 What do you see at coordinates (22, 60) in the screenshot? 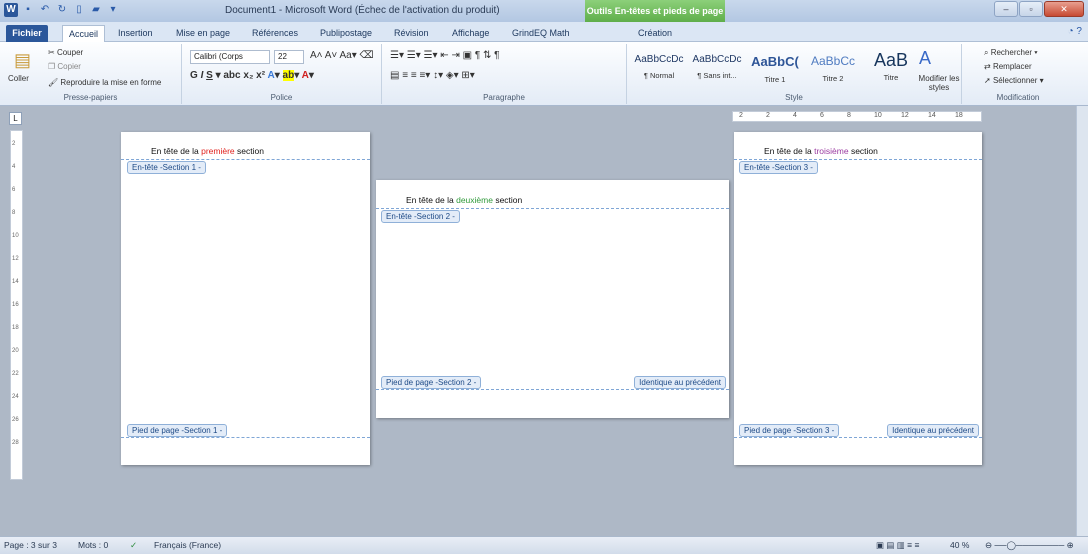
I see `paste-icon: ▤` at bounding box center [22, 60].